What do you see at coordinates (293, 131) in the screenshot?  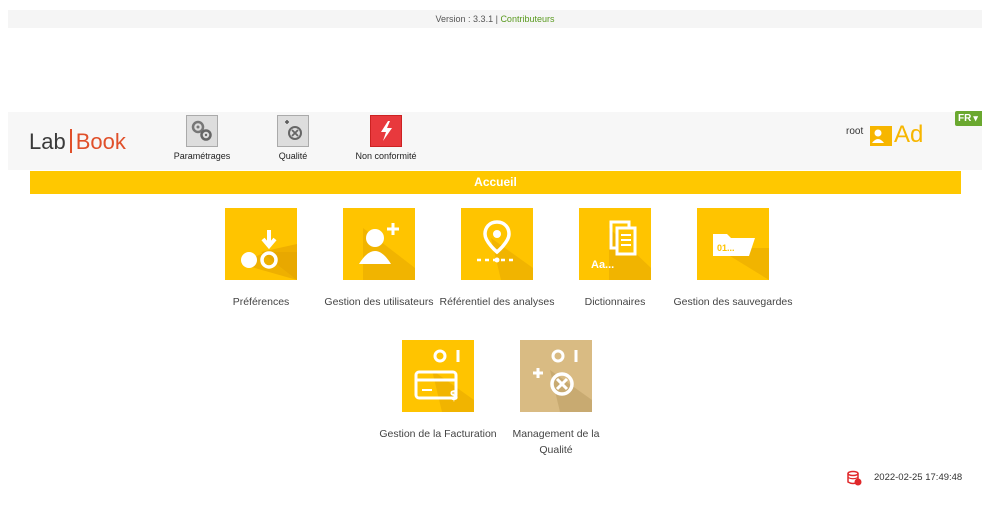 I see `quality-icon` at bounding box center [293, 131].